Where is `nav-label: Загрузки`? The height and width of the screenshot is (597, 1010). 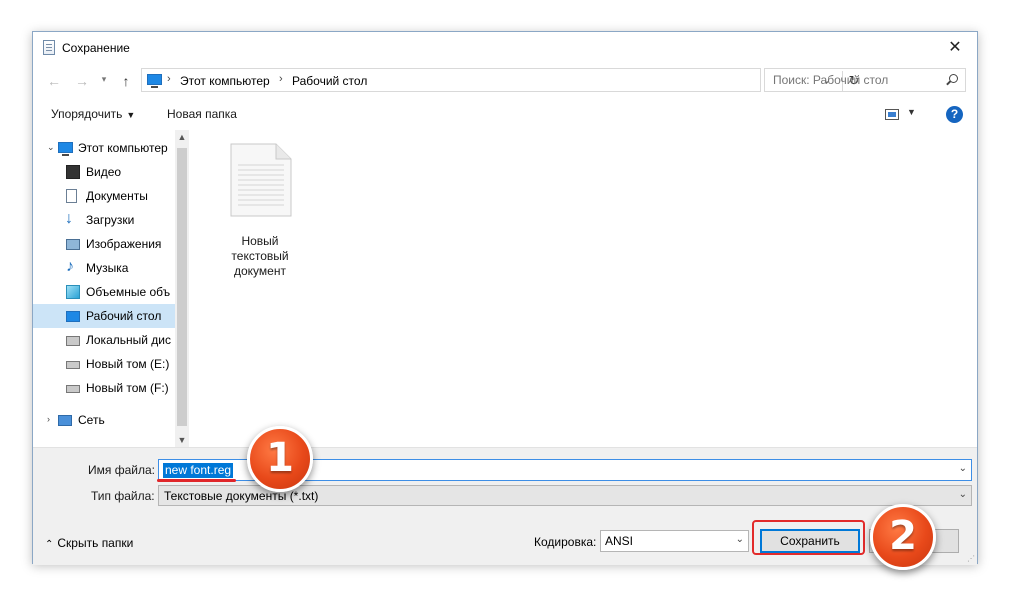
nav-label: Загрузки is located at coordinates (110, 220).